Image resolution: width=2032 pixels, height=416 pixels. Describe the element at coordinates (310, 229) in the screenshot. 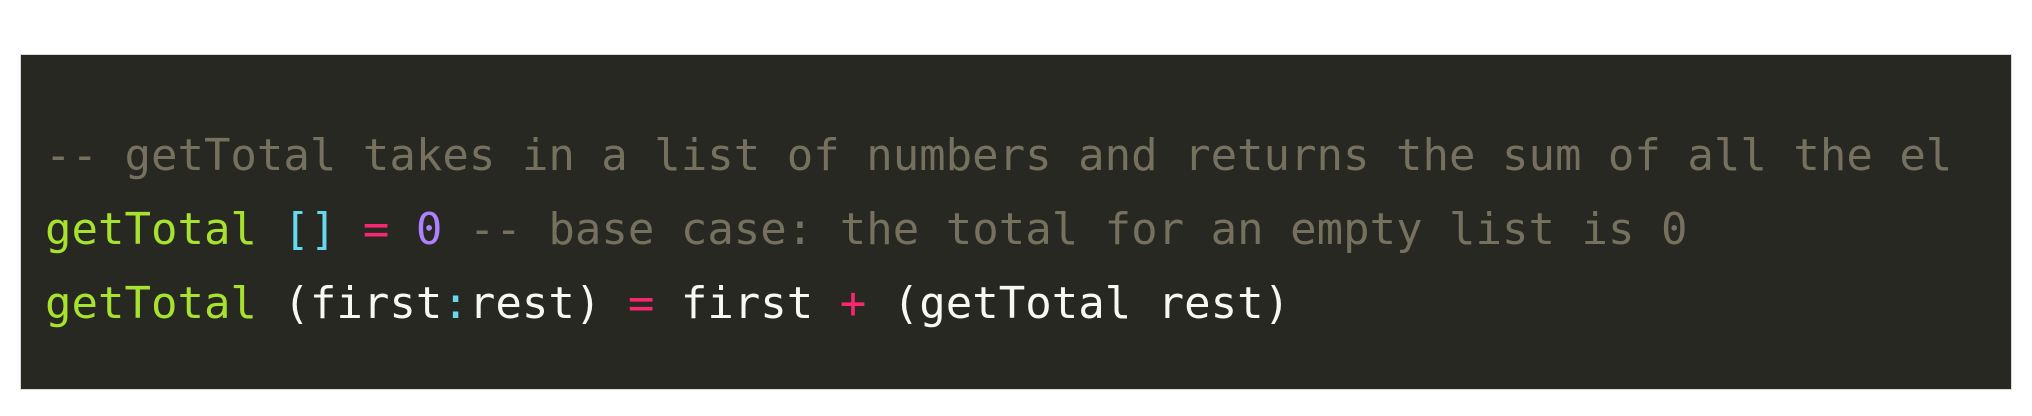

I see `empty-list: []` at that location.